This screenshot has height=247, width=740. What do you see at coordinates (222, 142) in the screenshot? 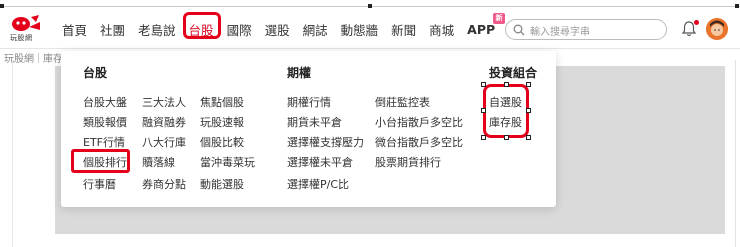
I see `menu-link-stock-compare: 個股比較` at bounding box center [222, 142].